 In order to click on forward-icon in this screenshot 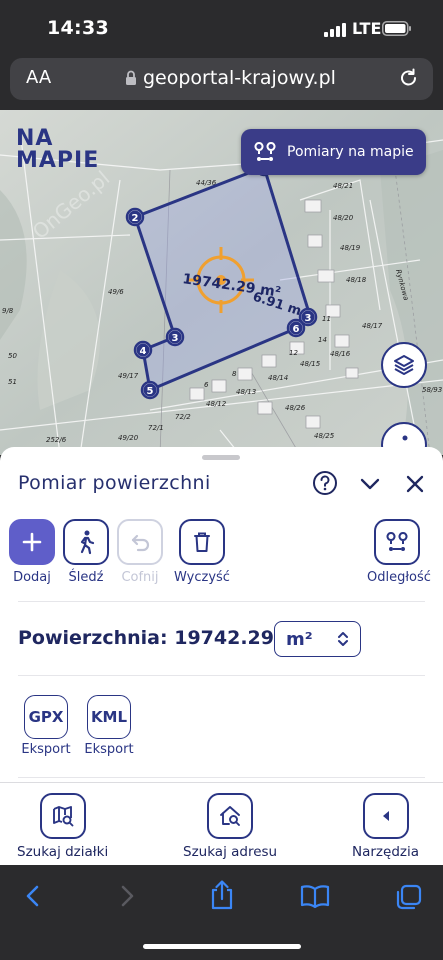, I will do `click(127, 896)`.